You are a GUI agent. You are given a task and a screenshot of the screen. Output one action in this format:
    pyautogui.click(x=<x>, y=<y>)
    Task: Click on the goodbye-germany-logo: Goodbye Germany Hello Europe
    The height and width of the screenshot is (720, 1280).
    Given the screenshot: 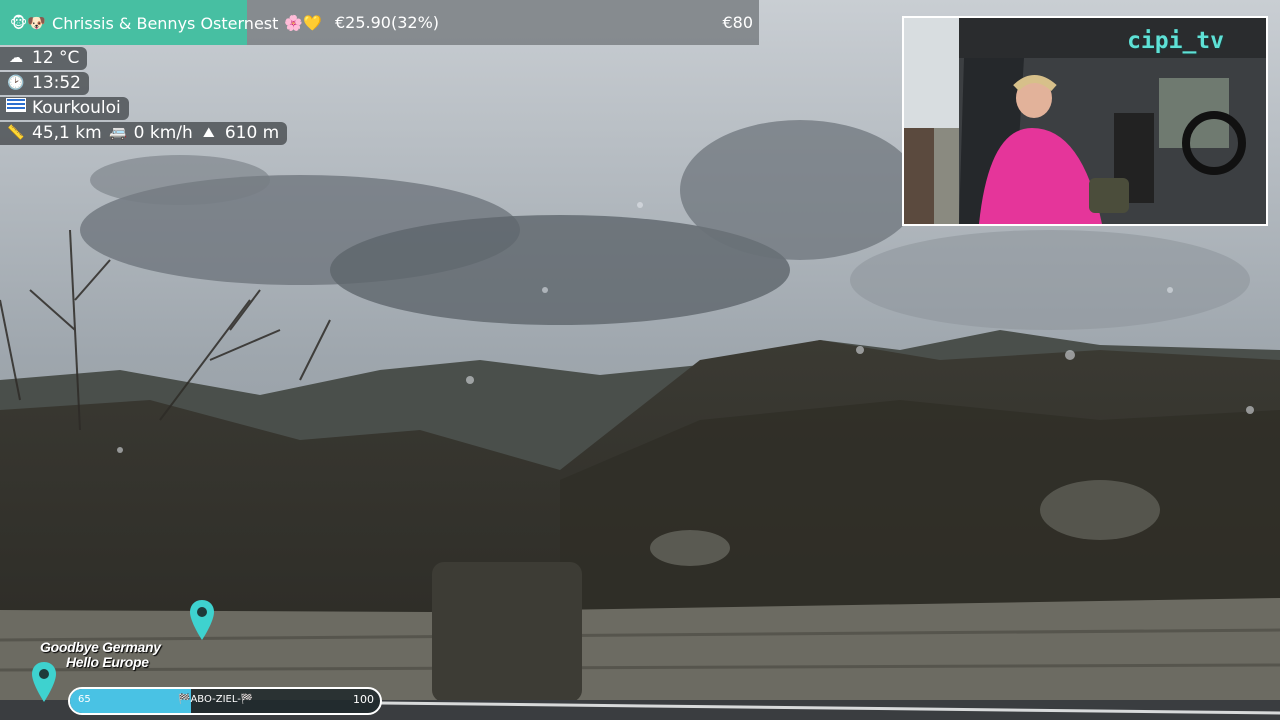 What is the action you would take?
    pyautogui.click(x=130, y=655)
    